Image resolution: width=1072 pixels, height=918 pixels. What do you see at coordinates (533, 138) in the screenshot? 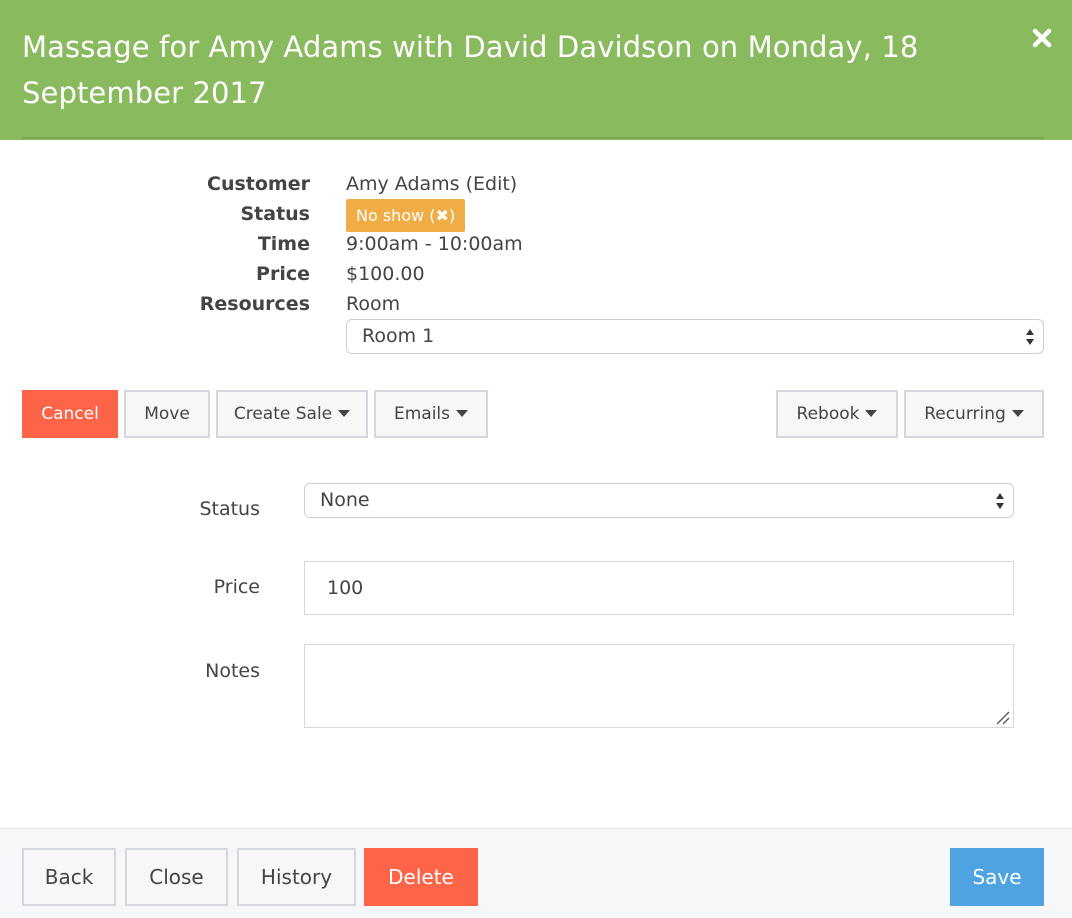
I see `header-divider` at bounding box center [533, 138].